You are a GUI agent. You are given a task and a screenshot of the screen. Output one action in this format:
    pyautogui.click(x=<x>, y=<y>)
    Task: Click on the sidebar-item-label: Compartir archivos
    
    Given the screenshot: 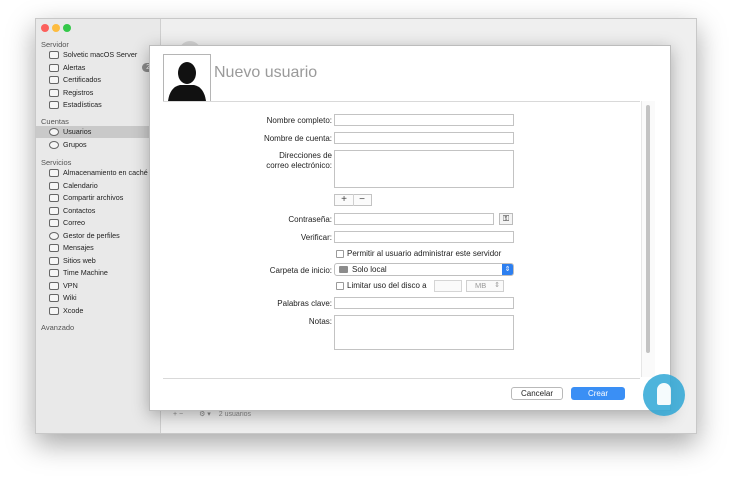 What is the action you would take?
    pyautogui.click(x=93, y=197)
    